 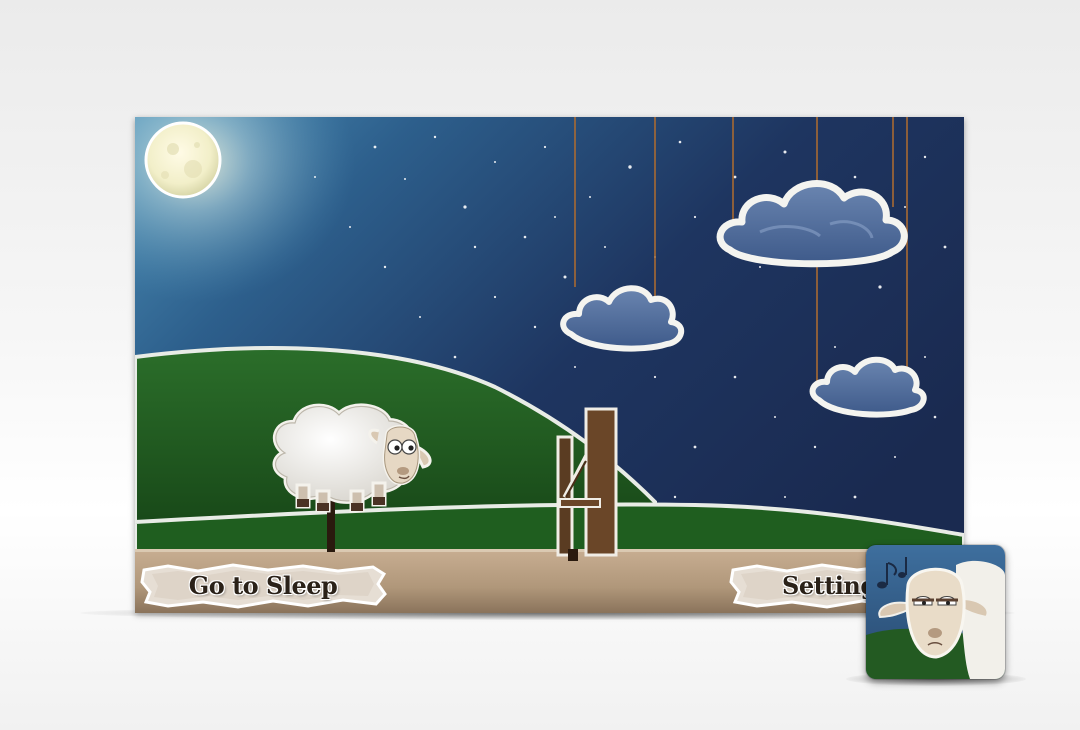 I want to click on go-to-sleep-label: Go to Sleep, so click(x=263, y=585).